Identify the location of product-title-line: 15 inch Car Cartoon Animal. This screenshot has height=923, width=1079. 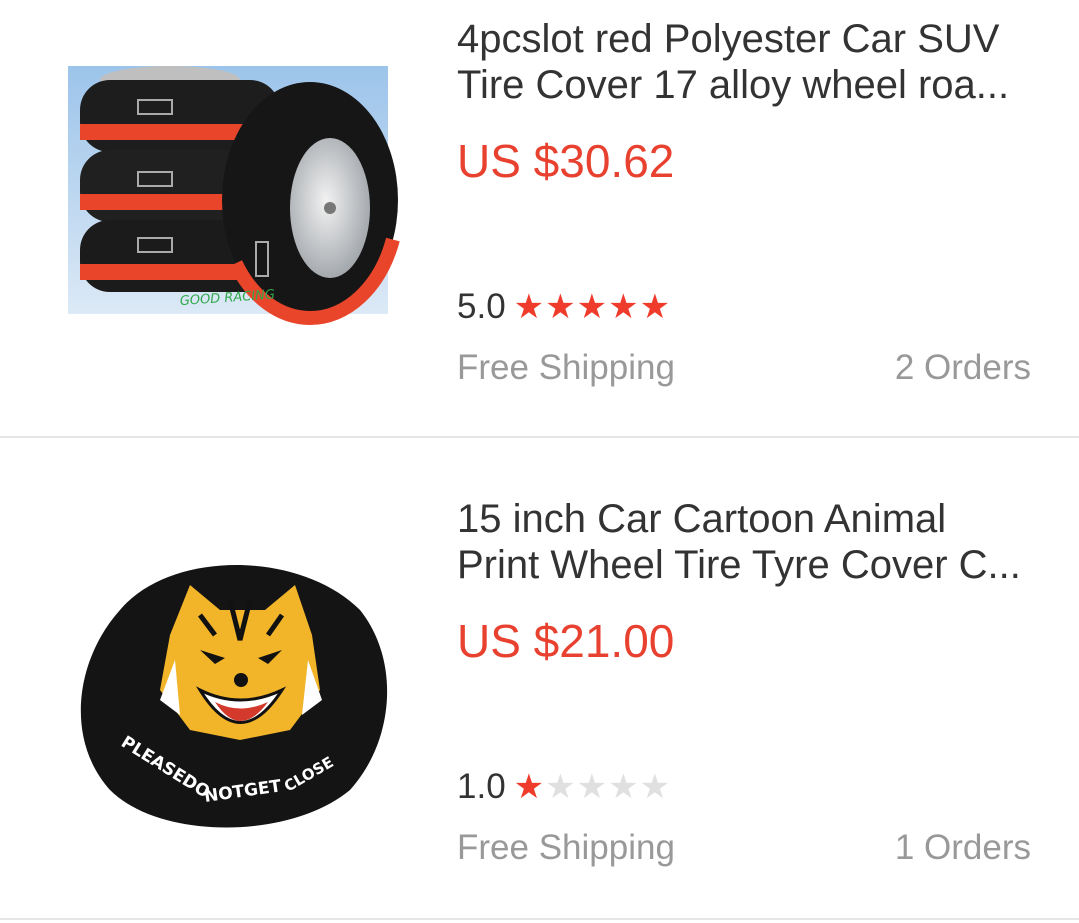
(702, 519).